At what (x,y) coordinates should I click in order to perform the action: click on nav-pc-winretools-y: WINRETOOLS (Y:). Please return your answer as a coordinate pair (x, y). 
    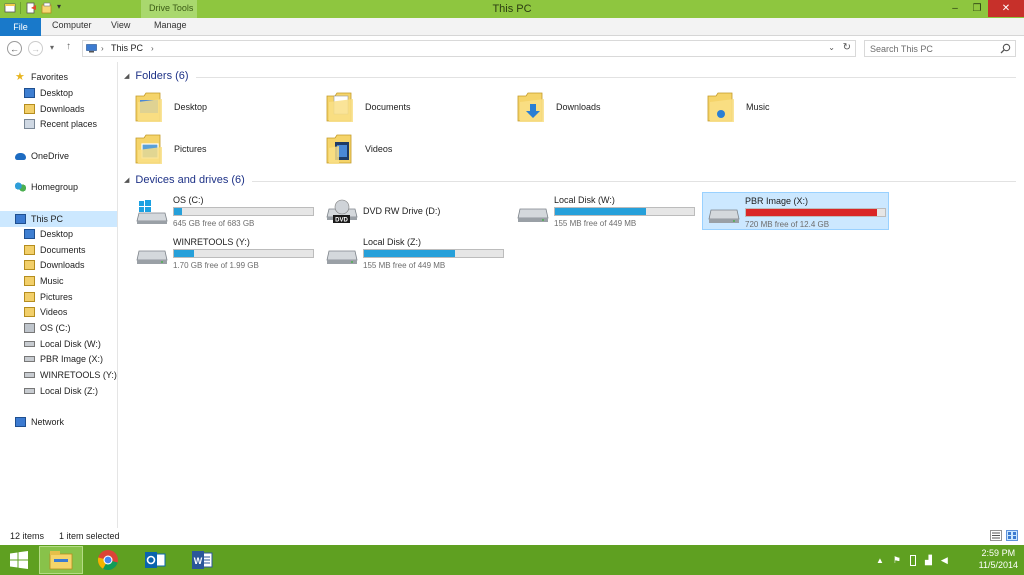
    Looking at the image, I should click on (70, 375).